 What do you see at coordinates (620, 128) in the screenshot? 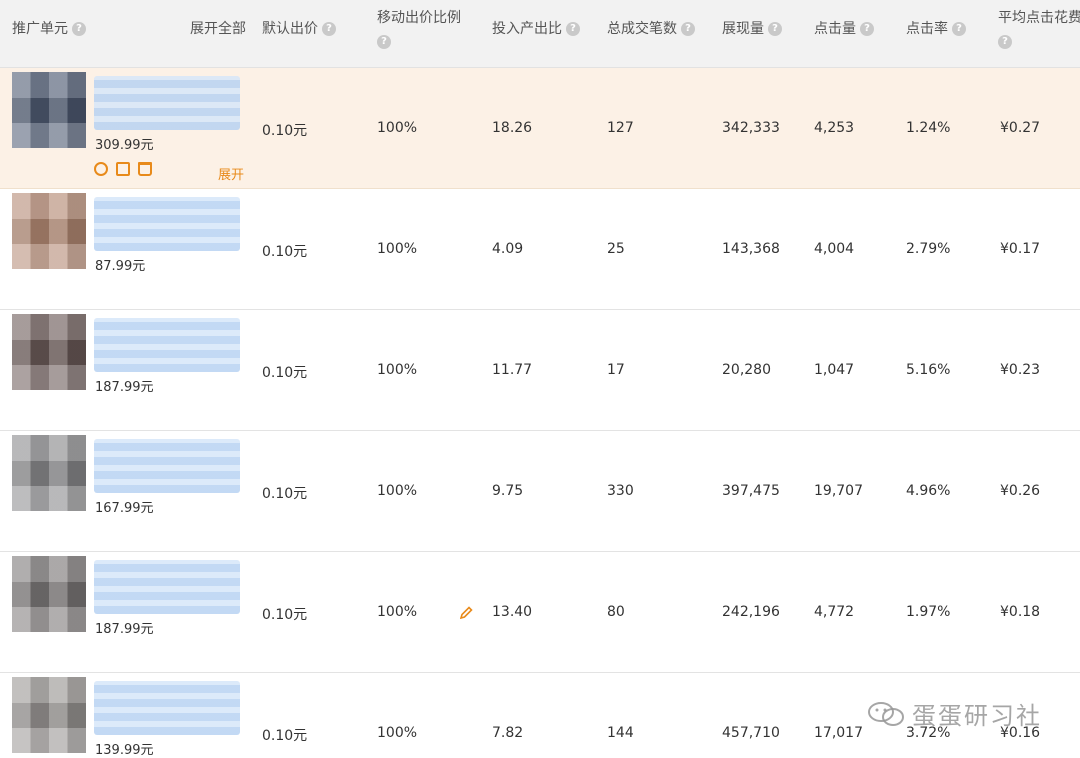
I see `orders-value: 127` at bounding box center [620, 128].